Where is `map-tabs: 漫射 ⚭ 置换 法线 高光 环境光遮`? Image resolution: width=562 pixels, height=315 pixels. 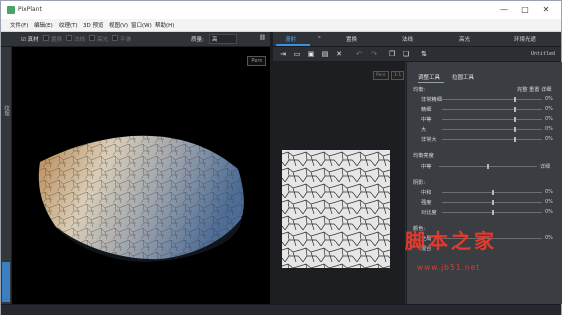 map-tabs: 漫射 ⚭ 置换 法线 高光 环境光遮 is located at coordinates (417, 39).